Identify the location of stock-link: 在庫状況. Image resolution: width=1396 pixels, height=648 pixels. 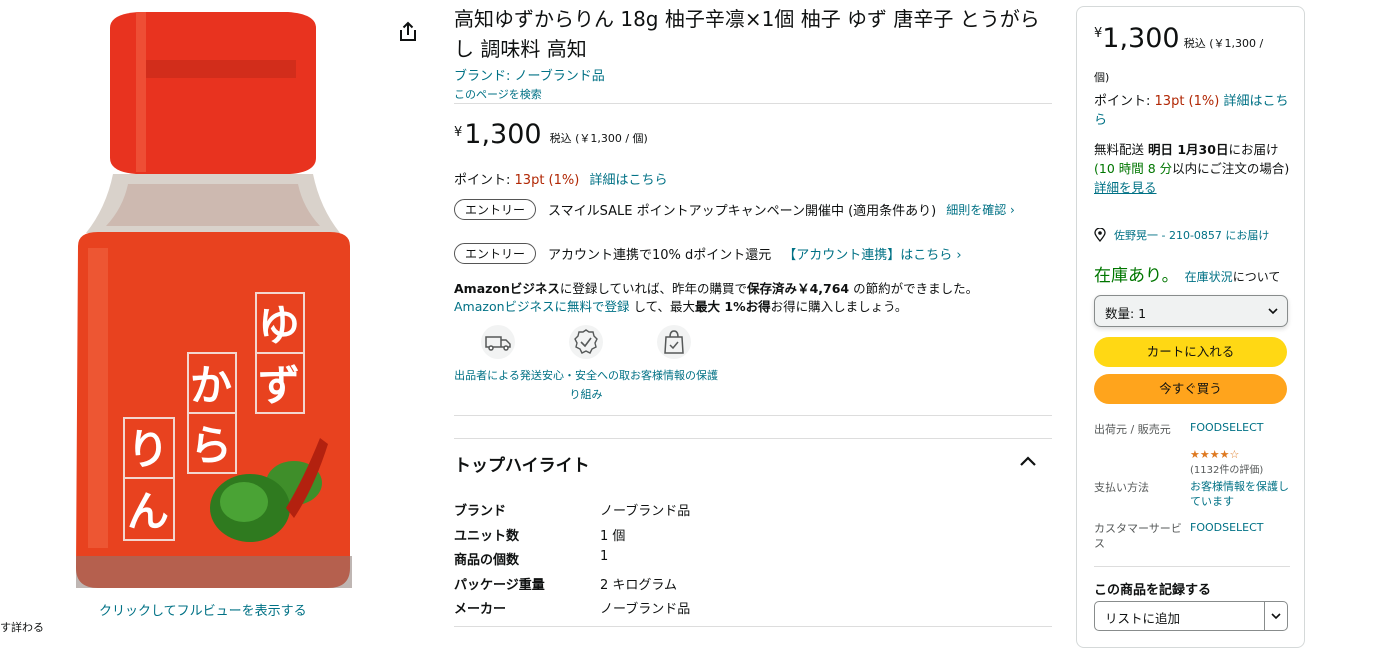
(1209, 277).